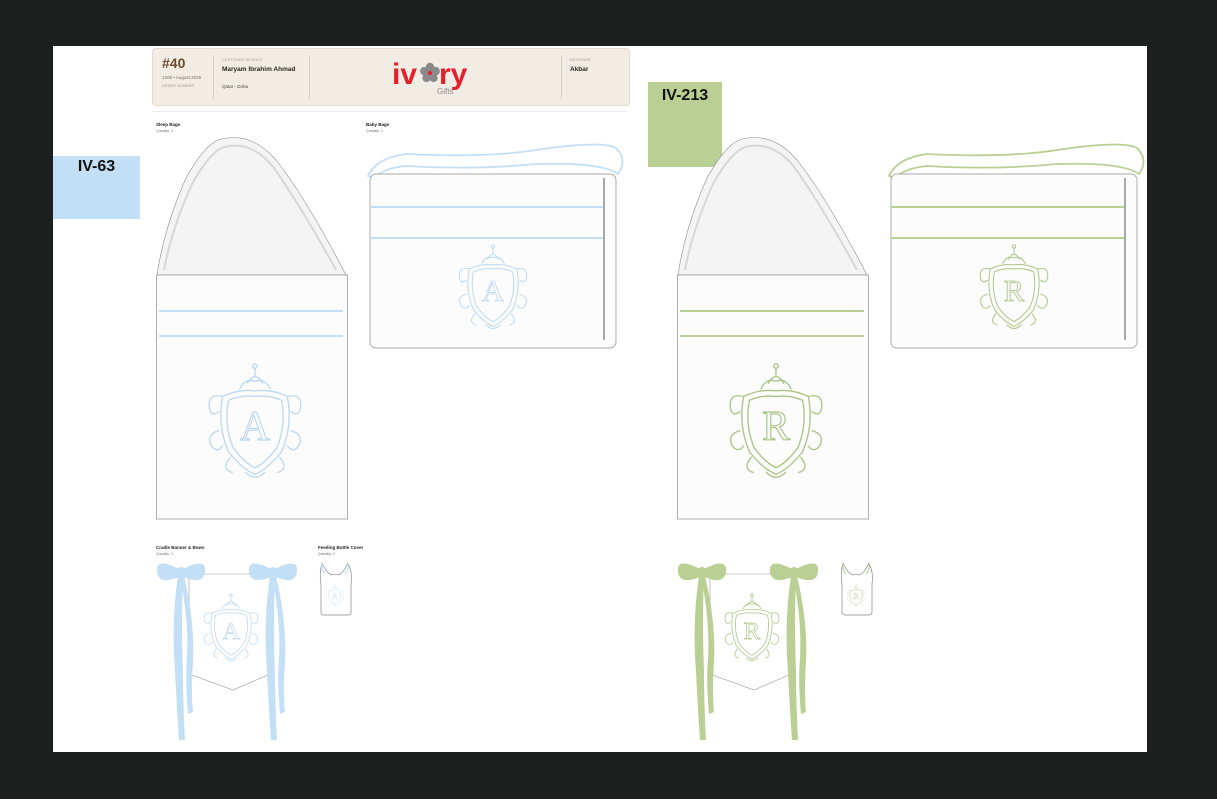 This screenshot has height=799, width=1217. I want to click on section-title-bottle-cover: Feeding Bottle Cover, so click(341, 547).